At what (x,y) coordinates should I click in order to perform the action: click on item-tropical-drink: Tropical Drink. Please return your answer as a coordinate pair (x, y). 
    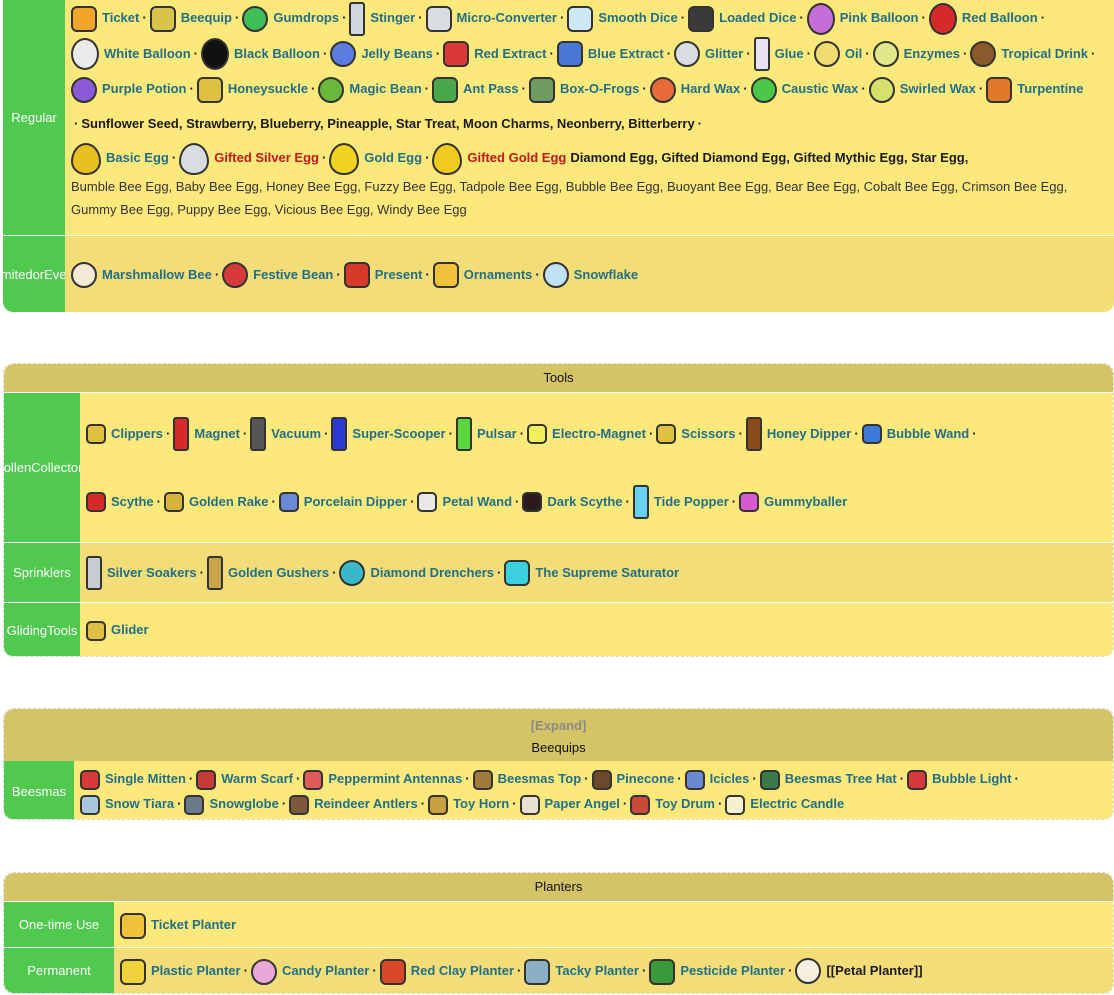
    Looking at the image, I should click on (1029, 53).